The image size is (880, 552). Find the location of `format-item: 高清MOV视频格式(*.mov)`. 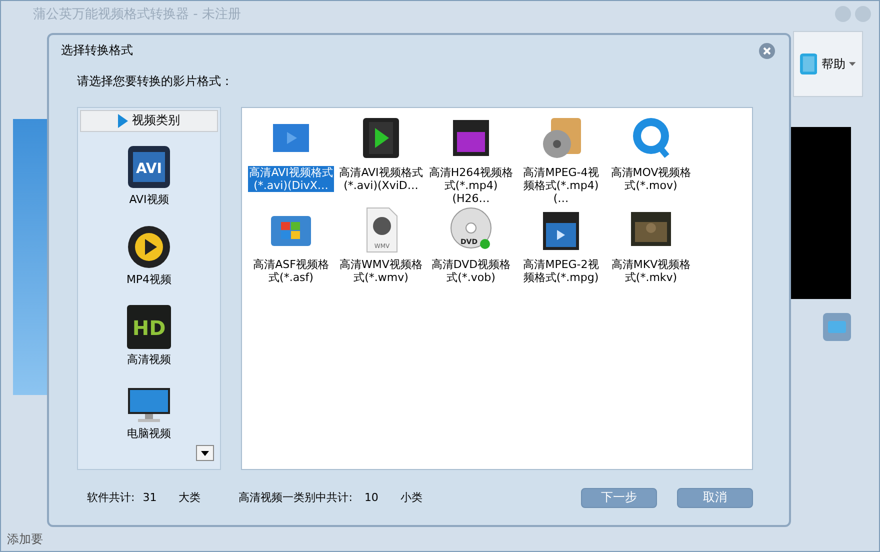

format-item: 高清MOV视频格式(*.mov) is located at coordinates (651, 179).